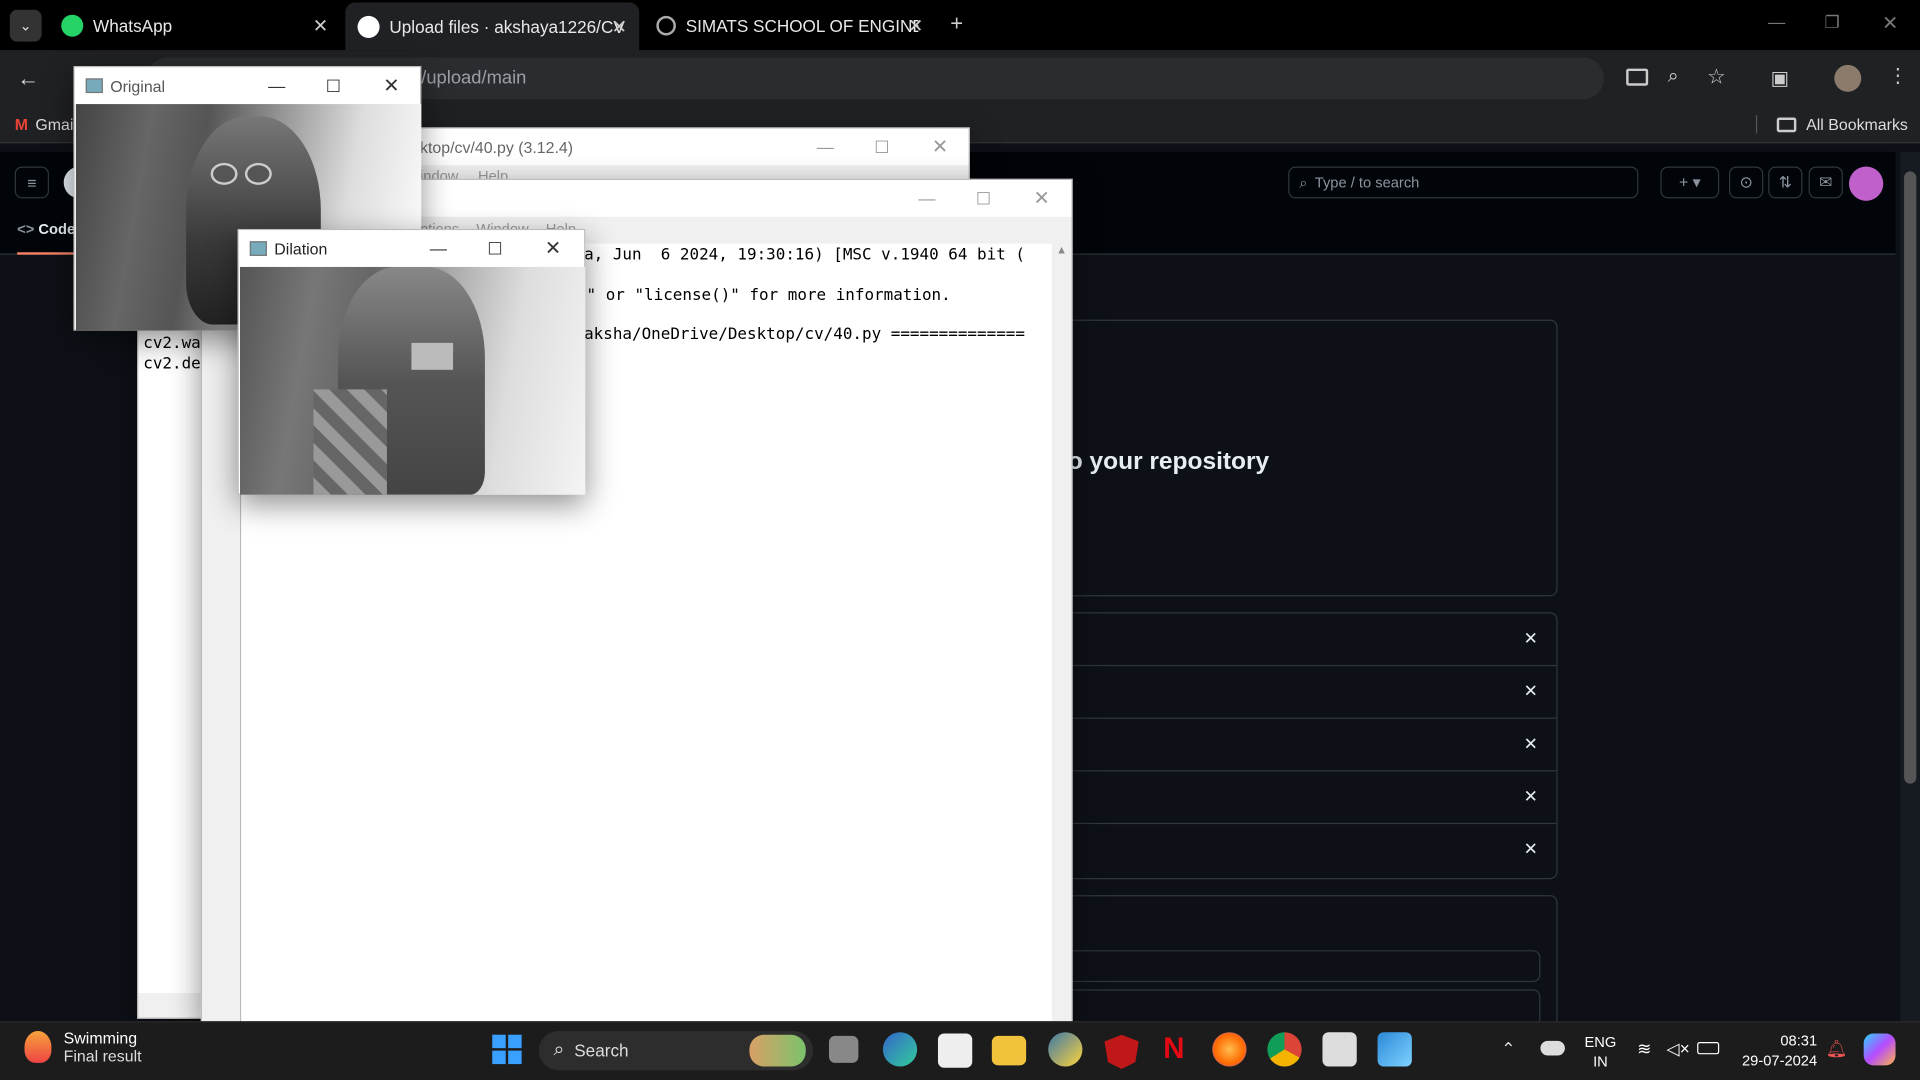 This screenshot has height=1080, width=1920. I want to click on all-bookmarks: All Bookmarks, so click(1831, 124).